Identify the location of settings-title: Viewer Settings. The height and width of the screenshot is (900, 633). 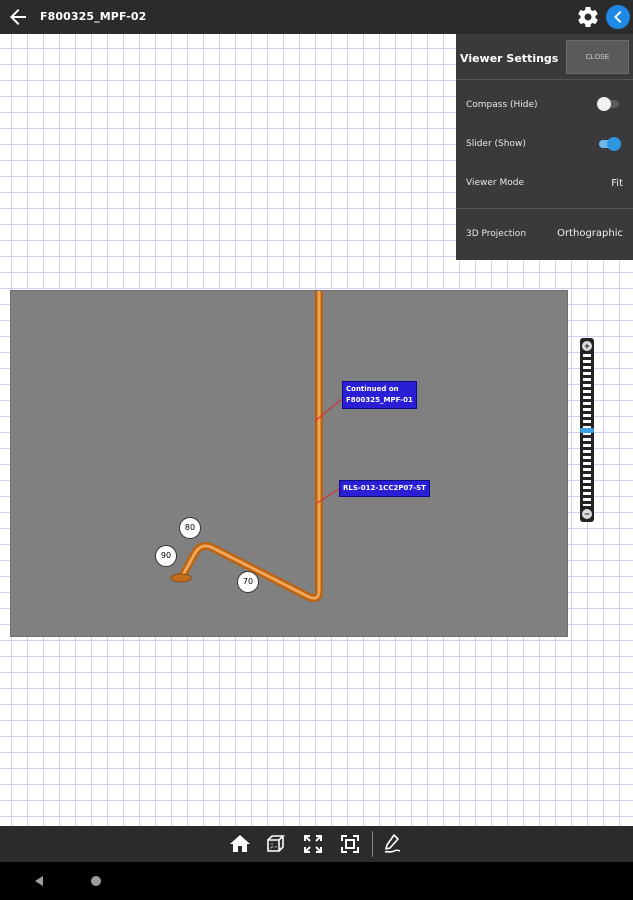
(509, 58).